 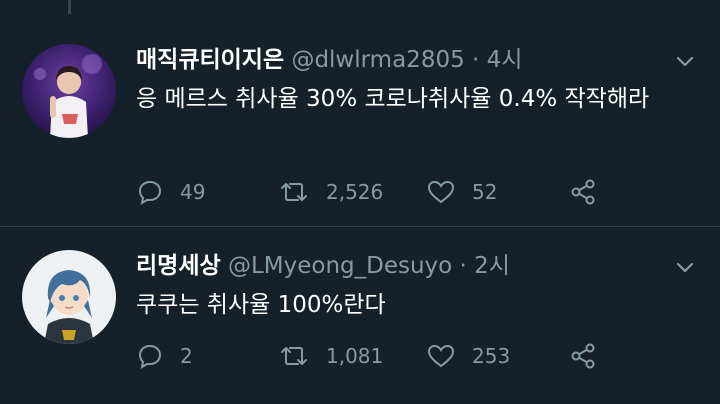 What do you see at coordinates (393, 99) in the screenshot?
I see `tweet-text: 응 메르스 취사율 30% 코로나취사율 0.4% 작작해라` at bounding box center [393, 99].